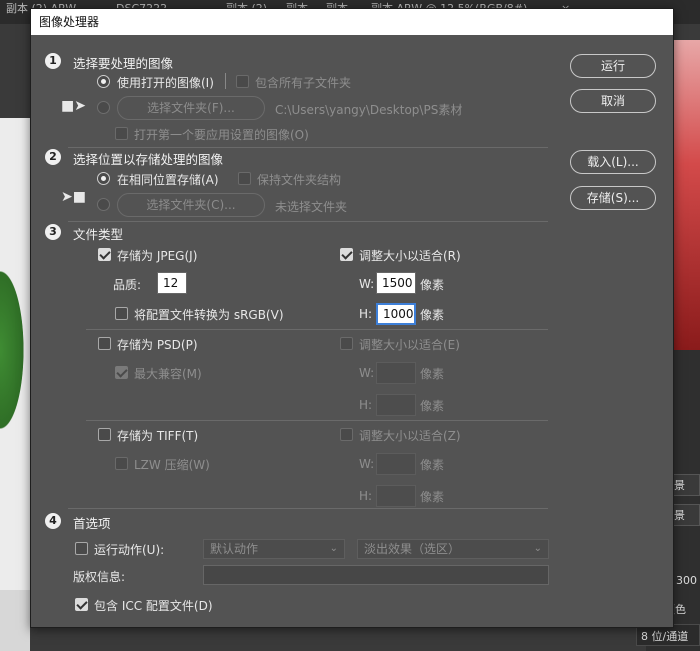 This screenshot has height=651, width=700. Describe the element at coordinates (104, 434) in the screenshot. I see `save-as-tiff-checkbox` at that location.